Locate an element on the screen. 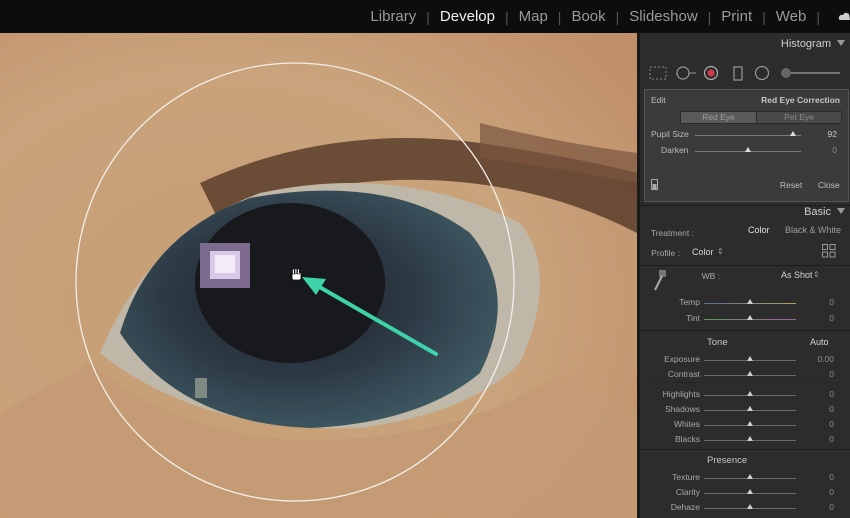 The image size is (850, 518). treatment-label: Treatment : is located at coordinates (672, 233).